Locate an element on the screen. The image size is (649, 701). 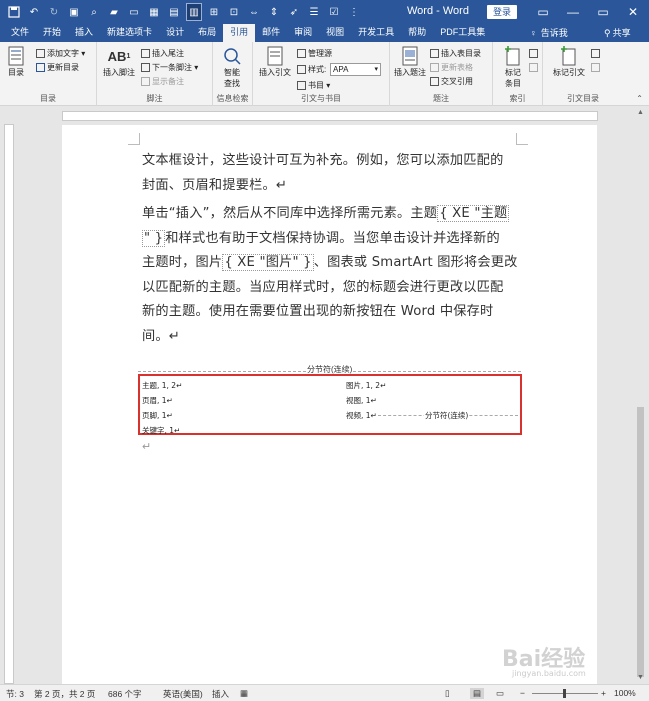
tab-layout: 布局 is located at coordinates (207, 33).